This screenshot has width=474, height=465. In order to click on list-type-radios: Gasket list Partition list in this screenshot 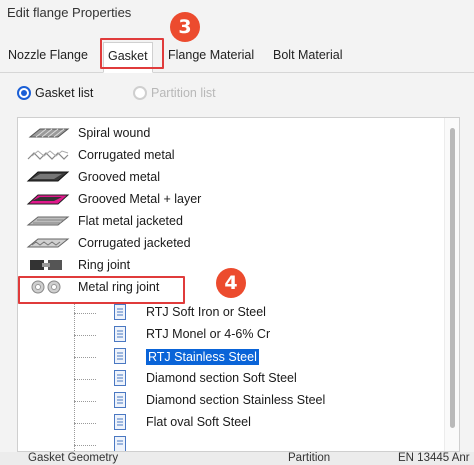, I will do `click(237, 96)`.